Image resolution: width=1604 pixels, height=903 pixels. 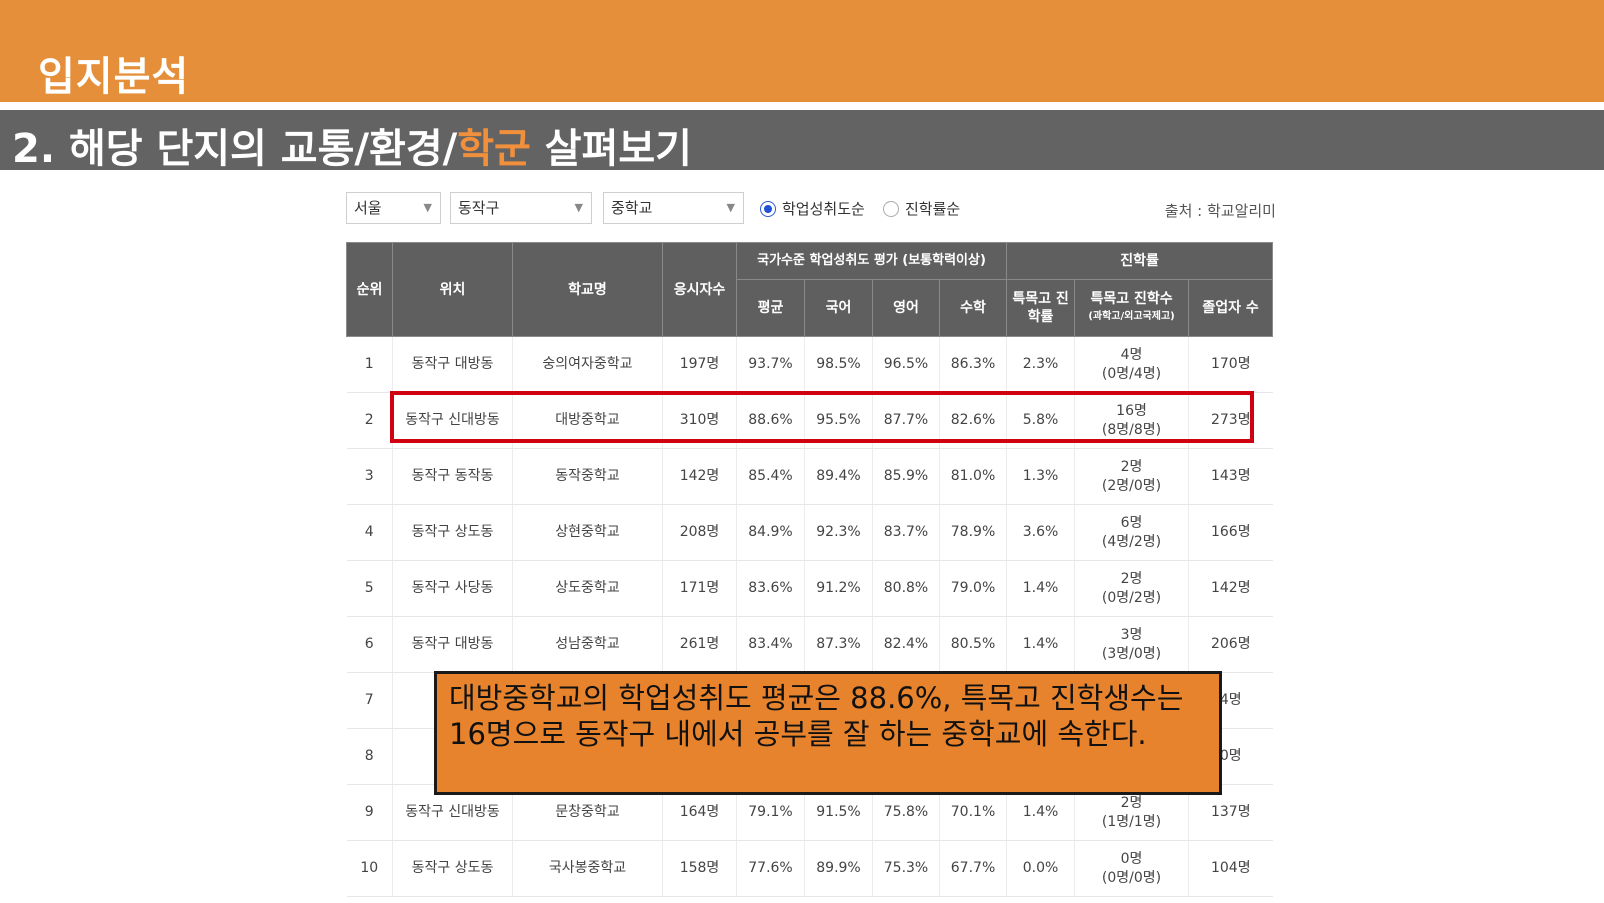 I want to click on school-level-select: 중학교 ▼, so click(x=673, y=208).